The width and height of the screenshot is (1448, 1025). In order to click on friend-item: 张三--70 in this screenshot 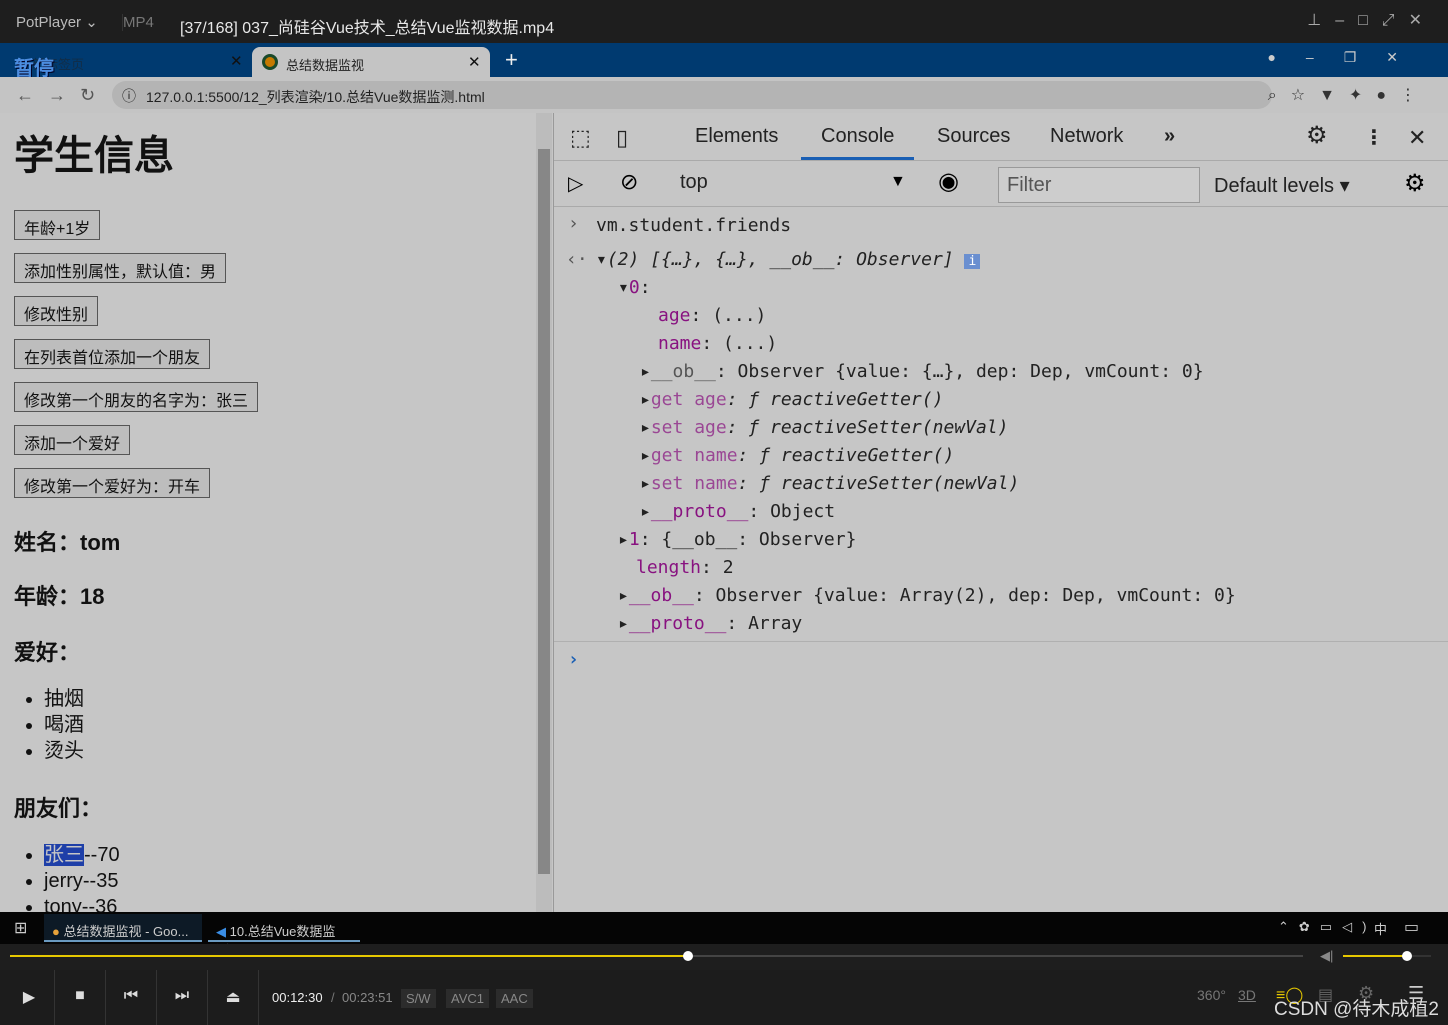, I will do `click(82, 855)`.